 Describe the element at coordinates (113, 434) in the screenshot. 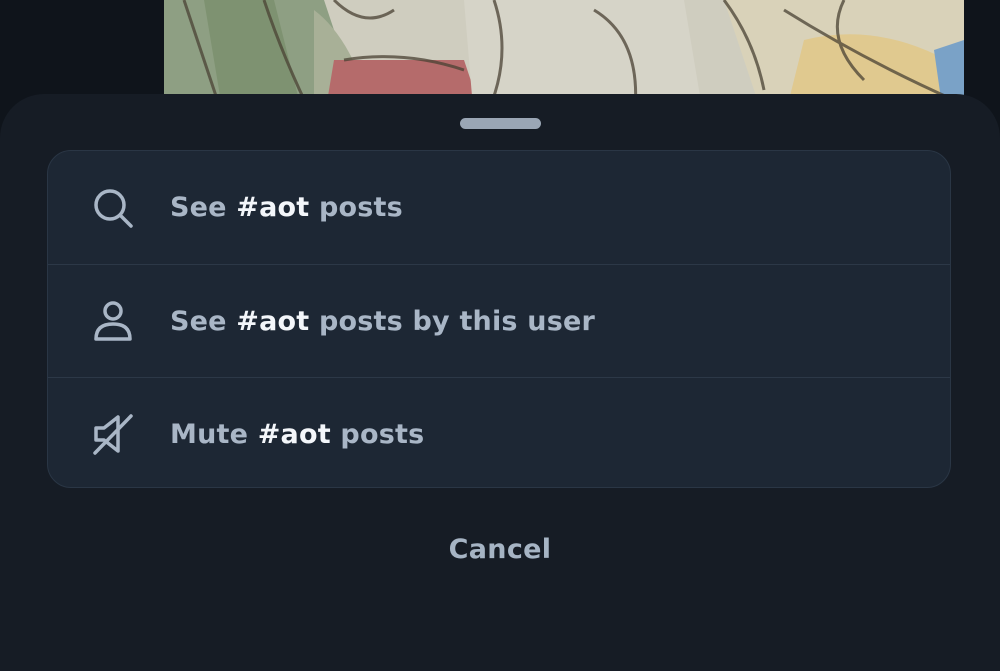

I see `speaker-muted-icon` at that location.